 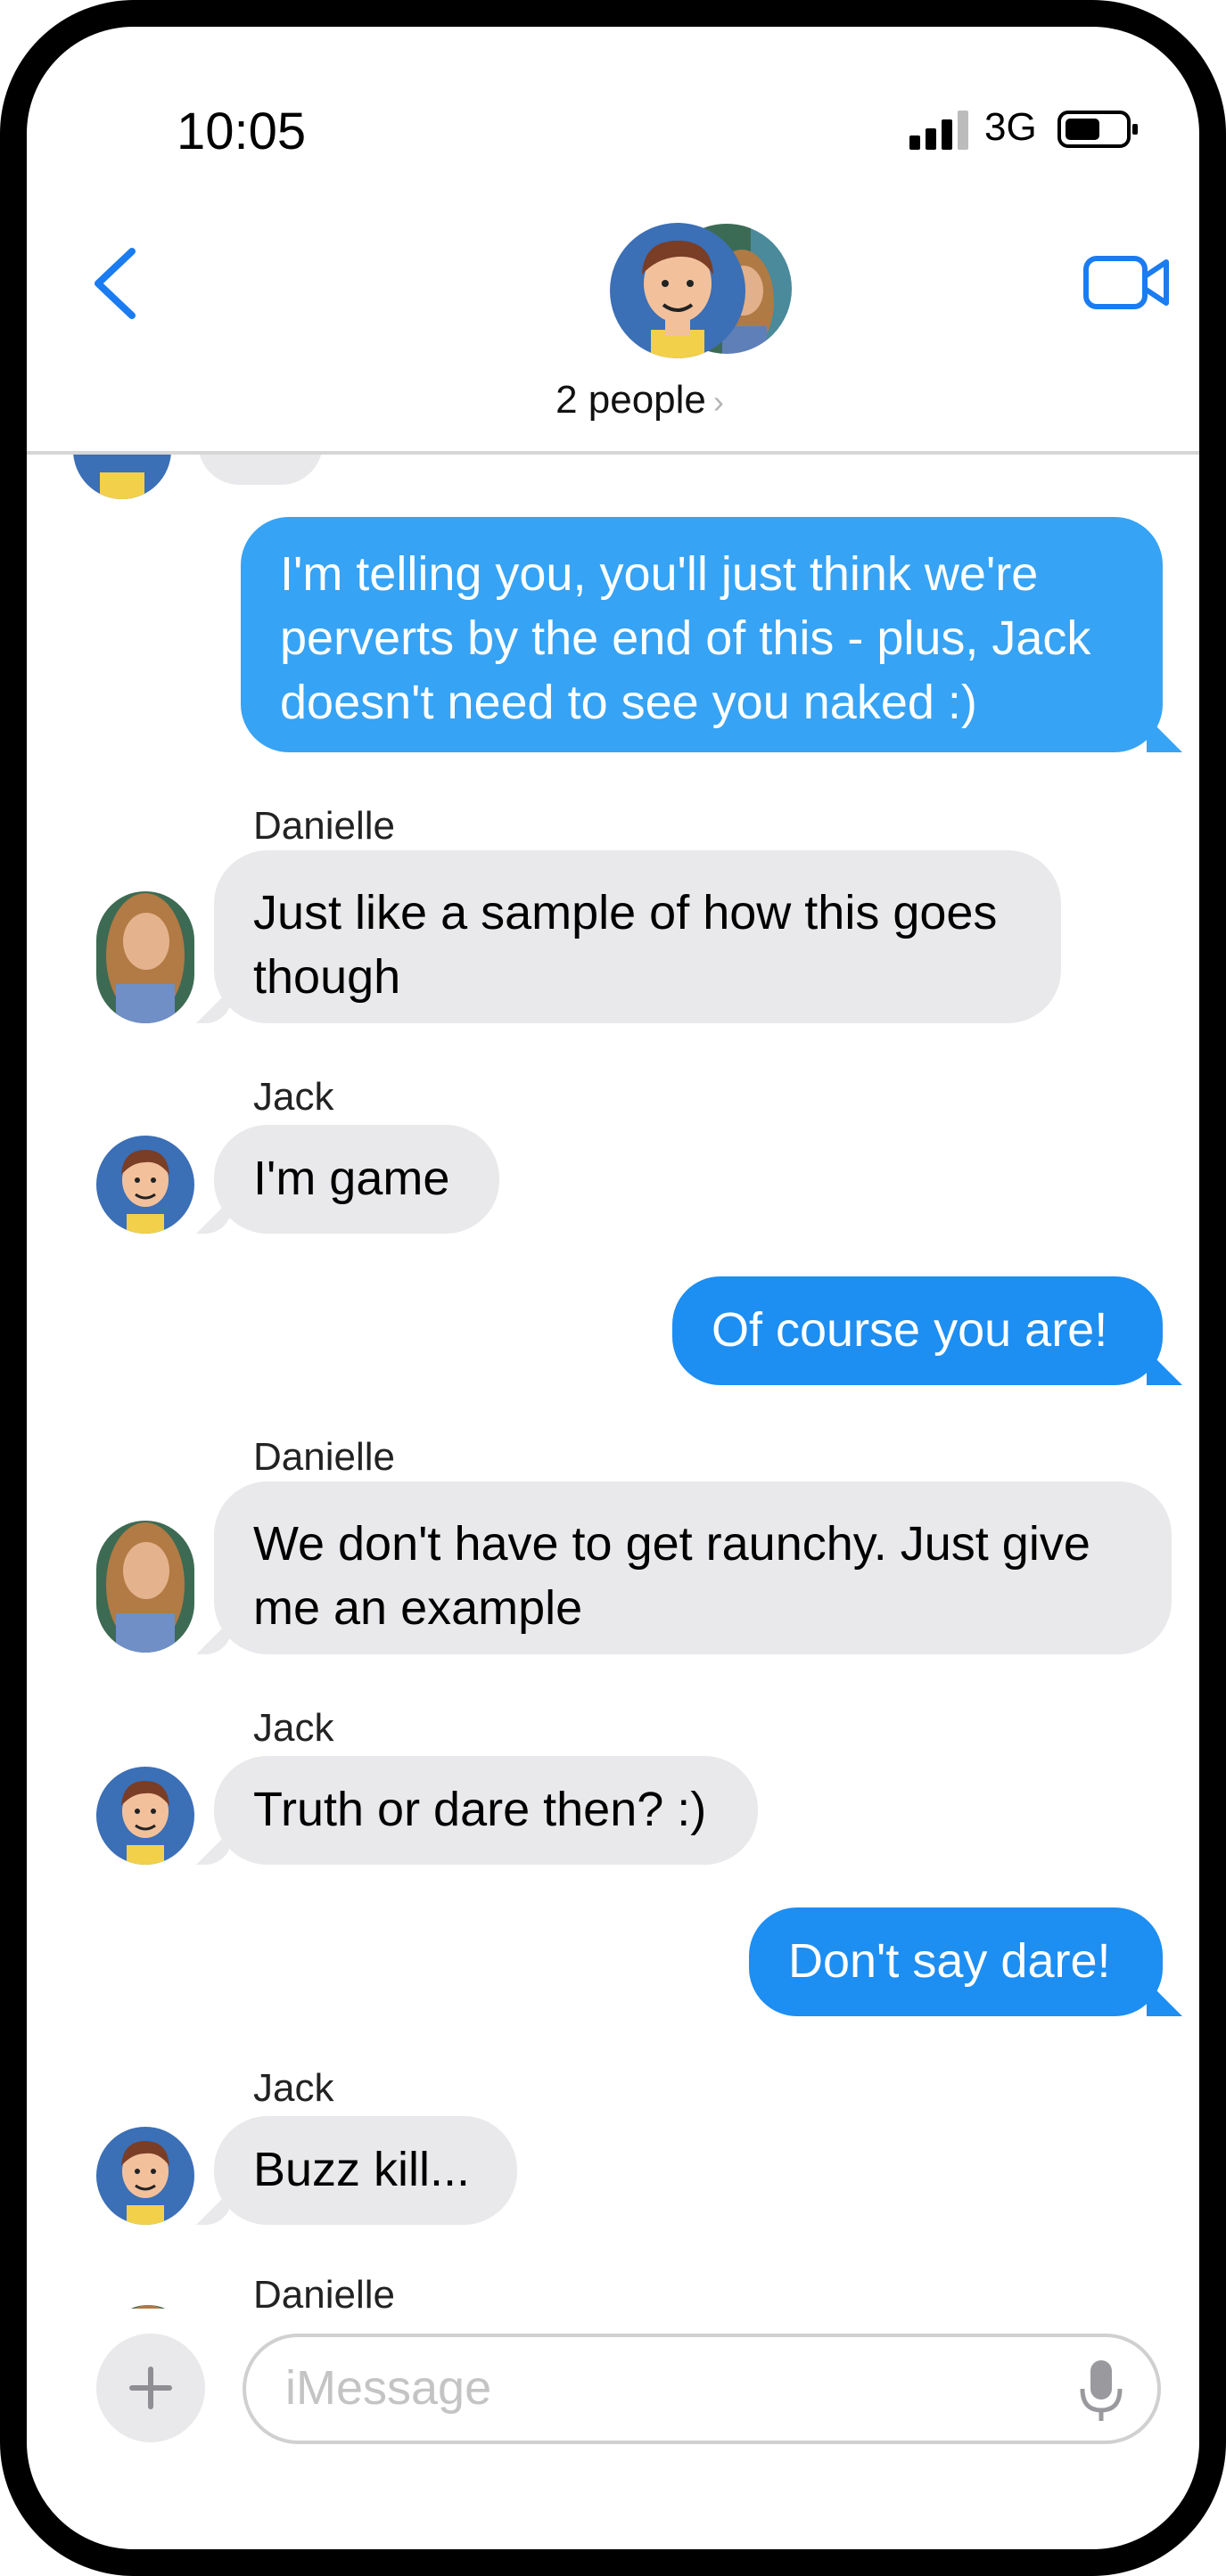 I want to click on message-bubble-outgoing: Don't say dare!, so click(x=956, y=1962).